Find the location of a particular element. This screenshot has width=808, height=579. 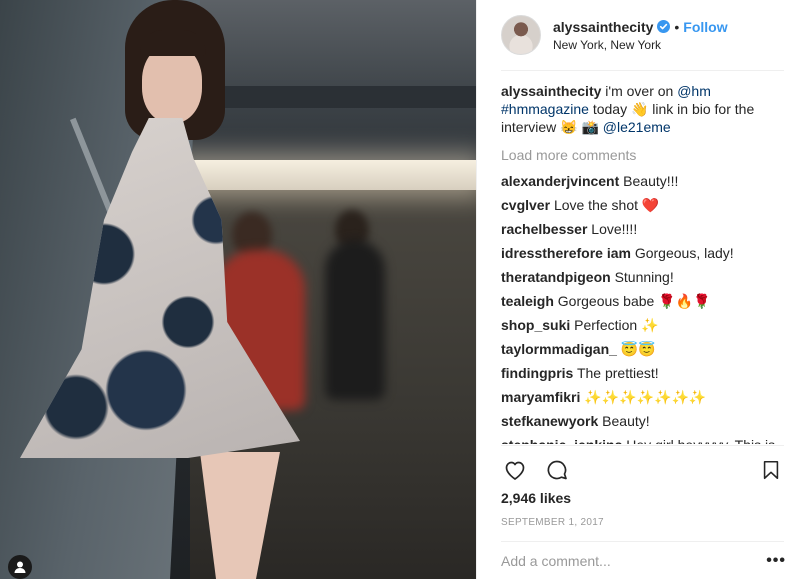

comment-row: idresstherefore iam Gorgeous, lady! is located at coordinates (647, 253).